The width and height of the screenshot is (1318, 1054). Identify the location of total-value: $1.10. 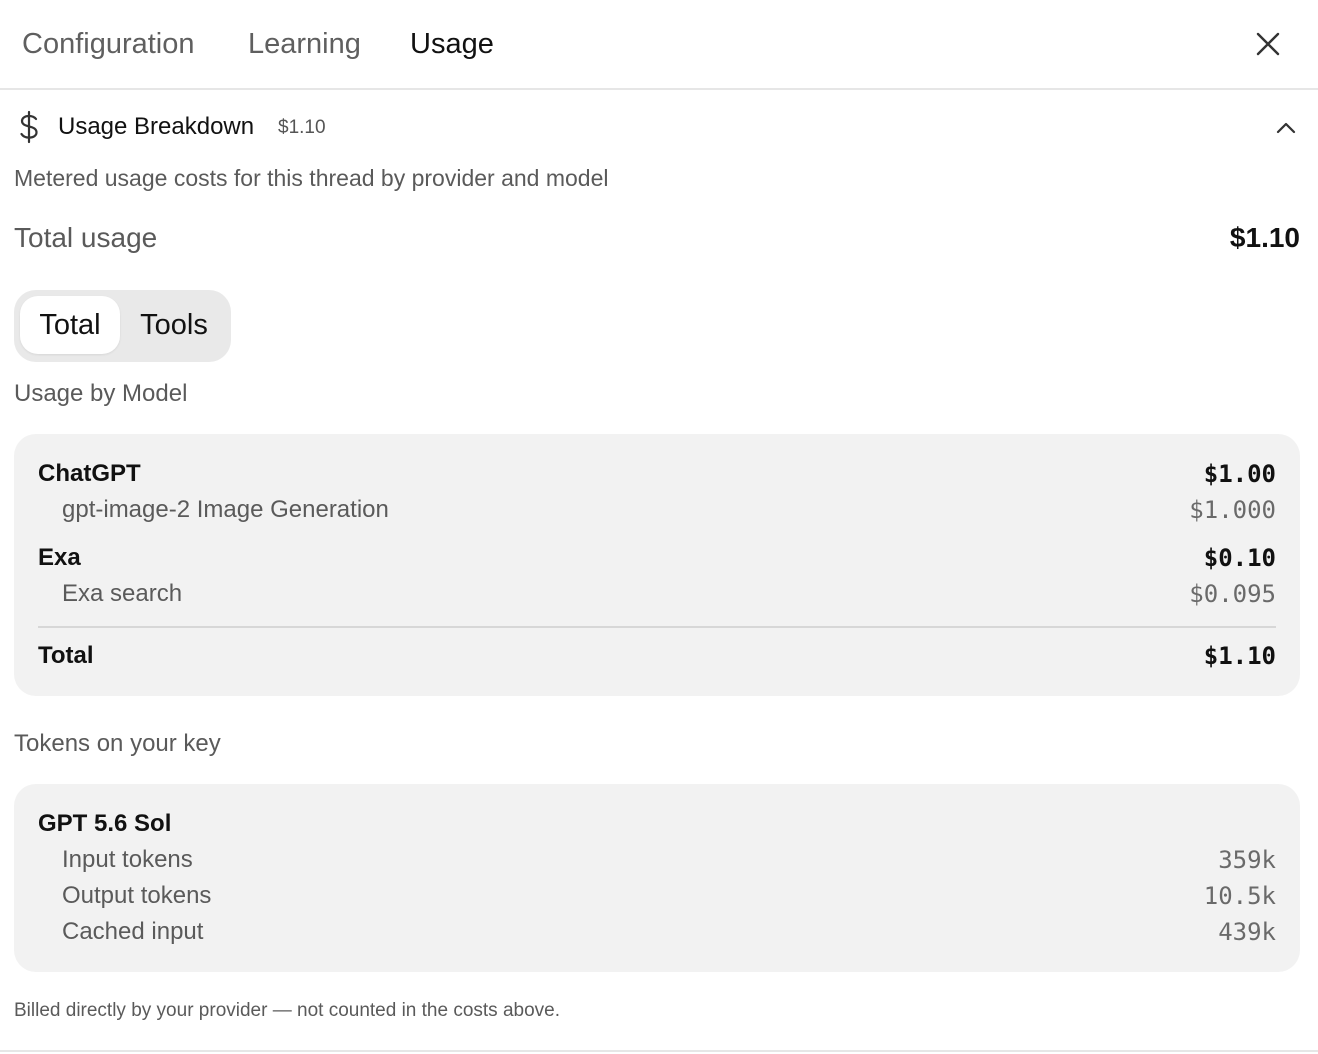
(1239, 656).